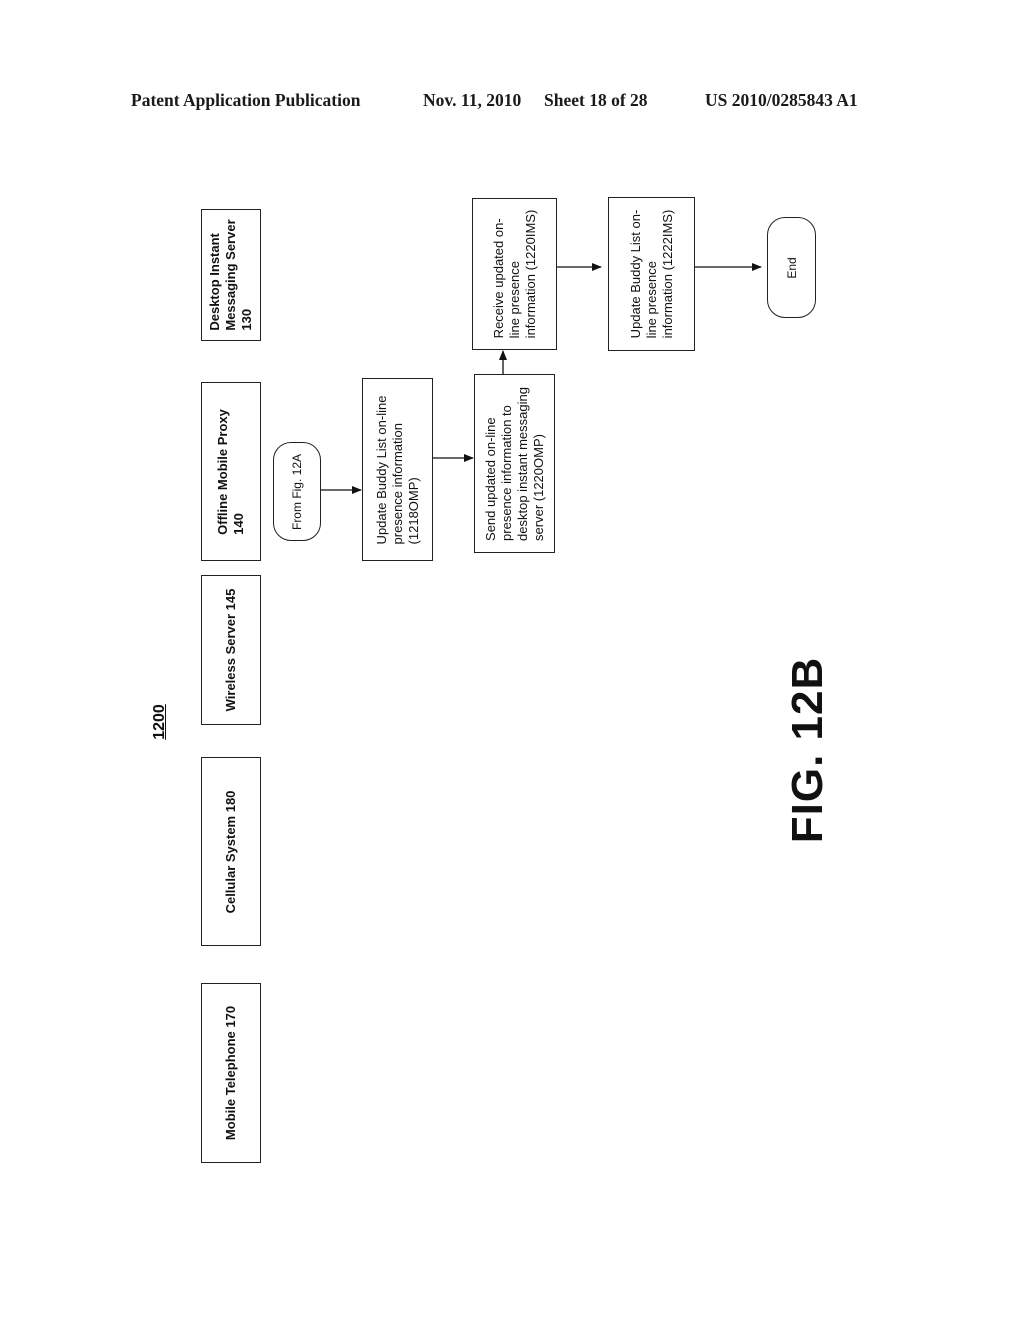  I want to click on flow-arrows, so click(541, 378).